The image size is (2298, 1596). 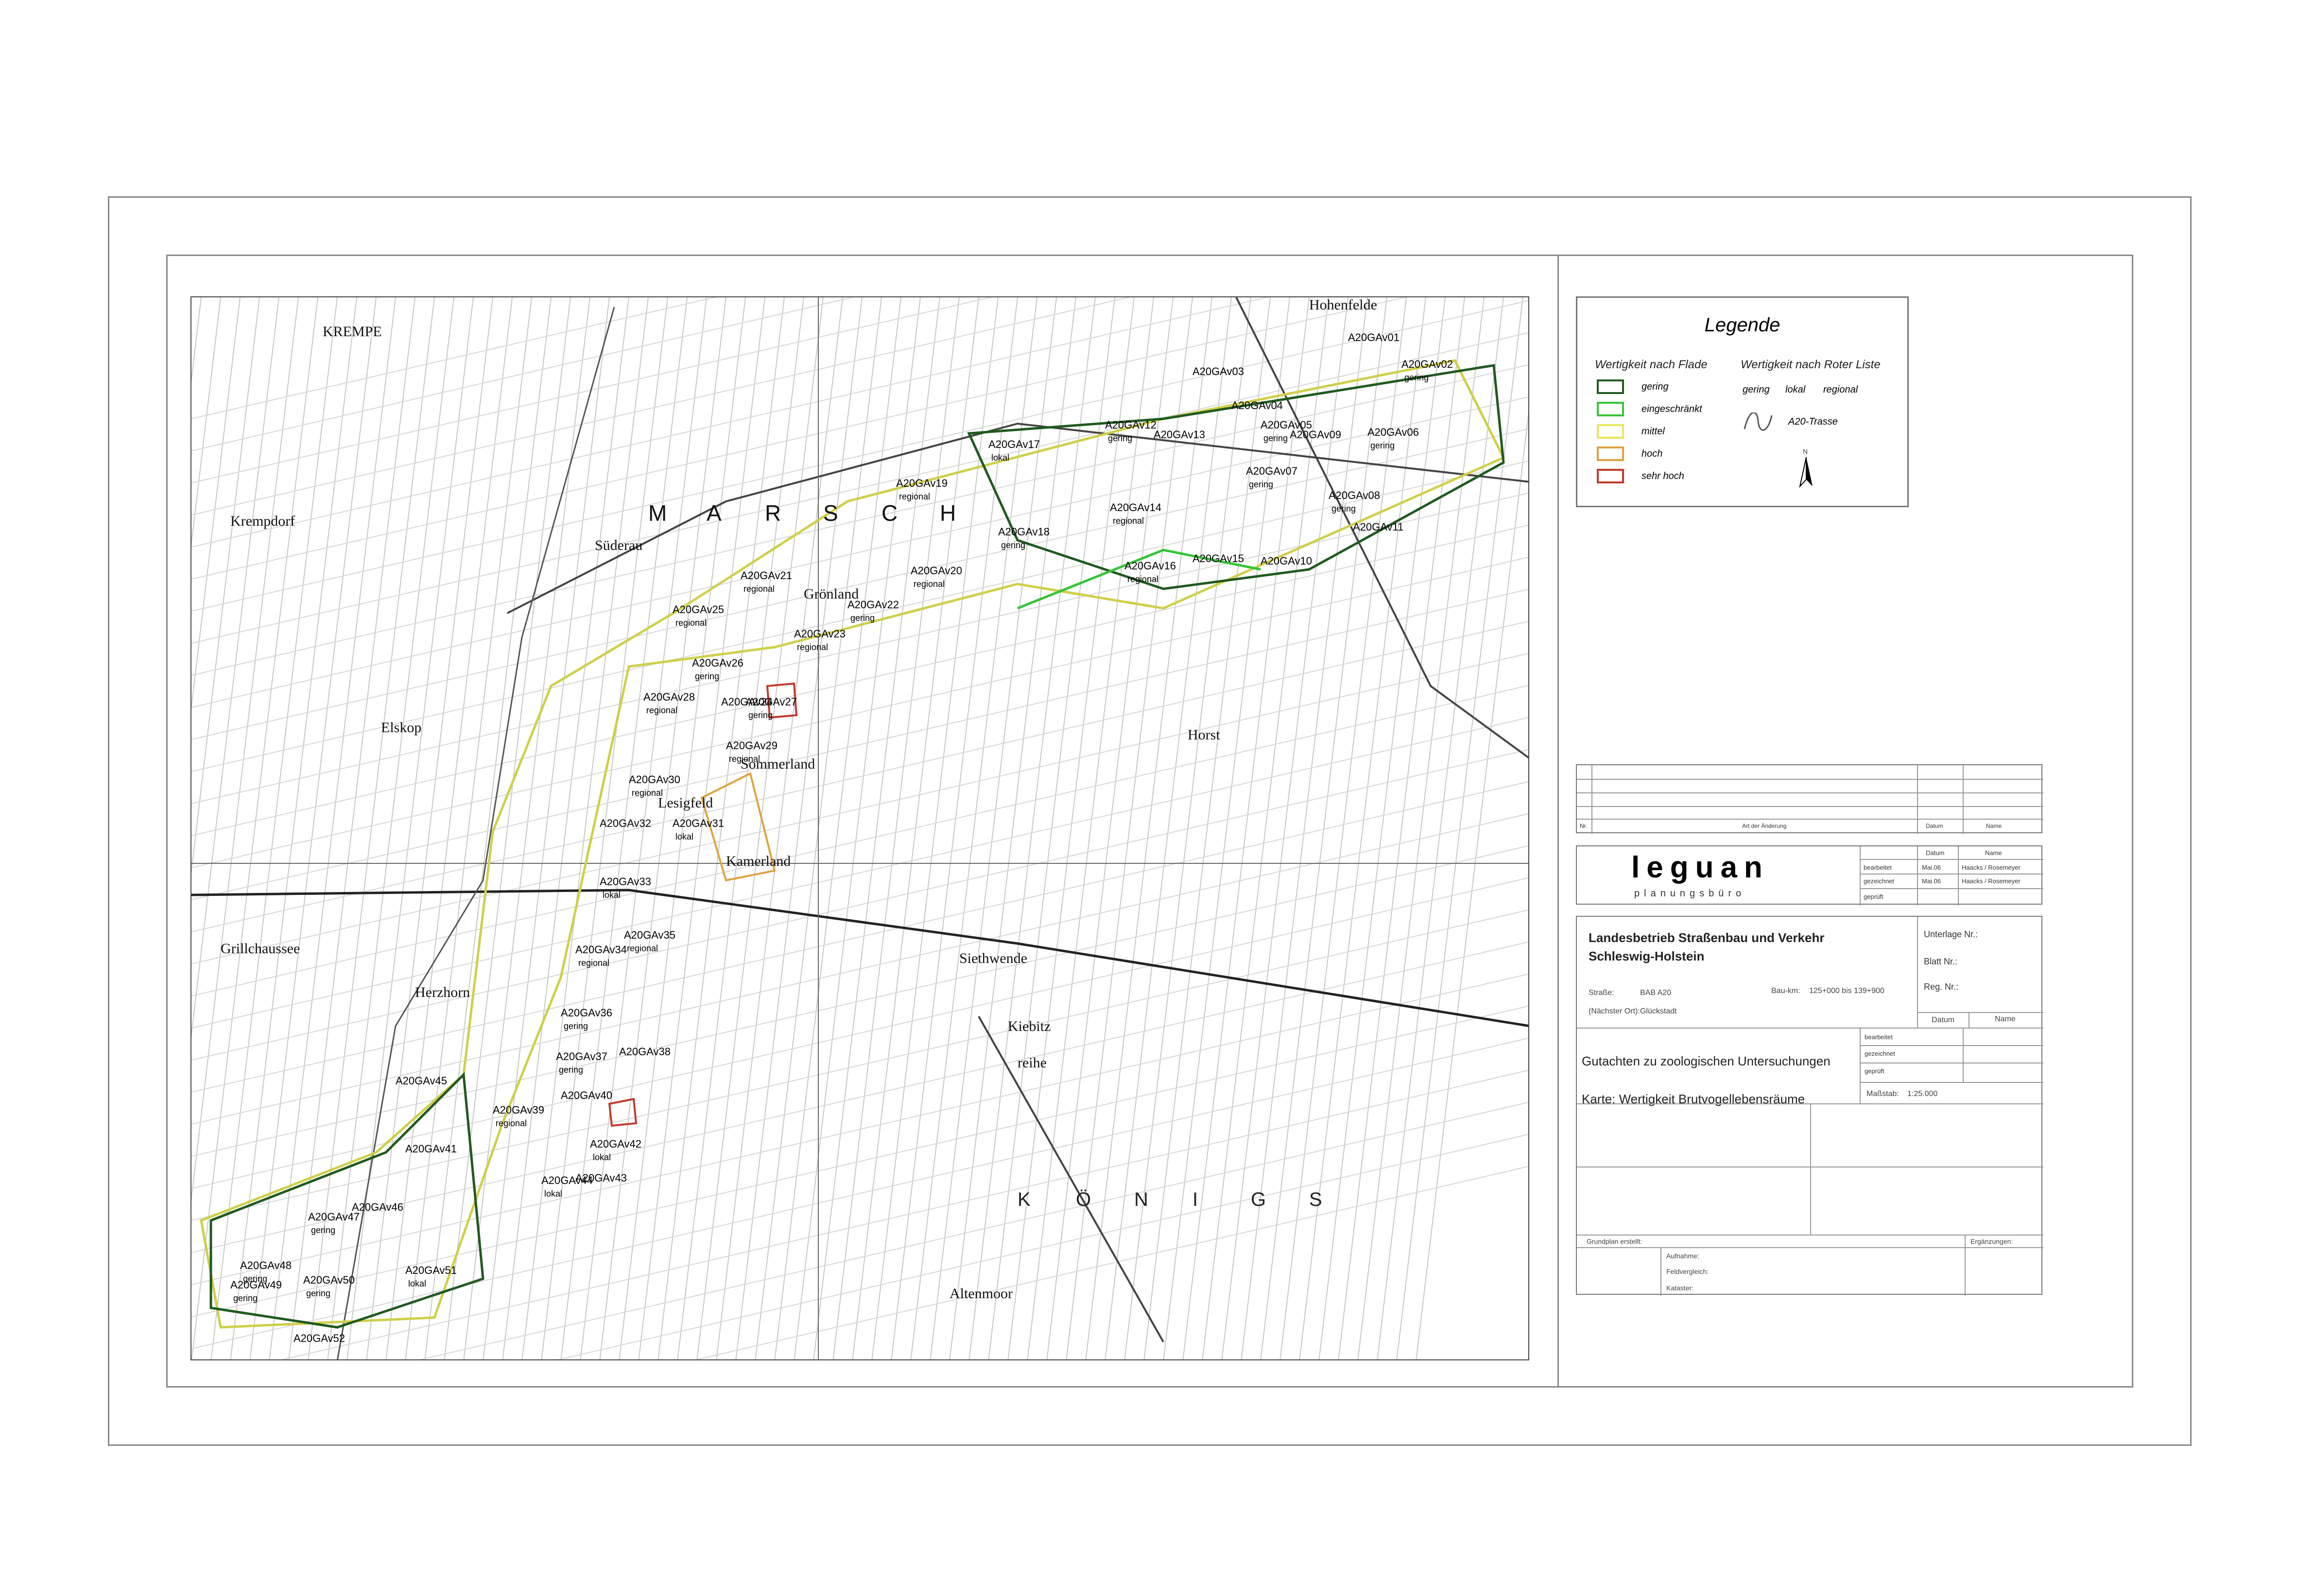 What do you see at coordinates (612, 895) in the screenshot?
I see `area-rating-a20gav33: lokal` at bounding box center [612, 895].